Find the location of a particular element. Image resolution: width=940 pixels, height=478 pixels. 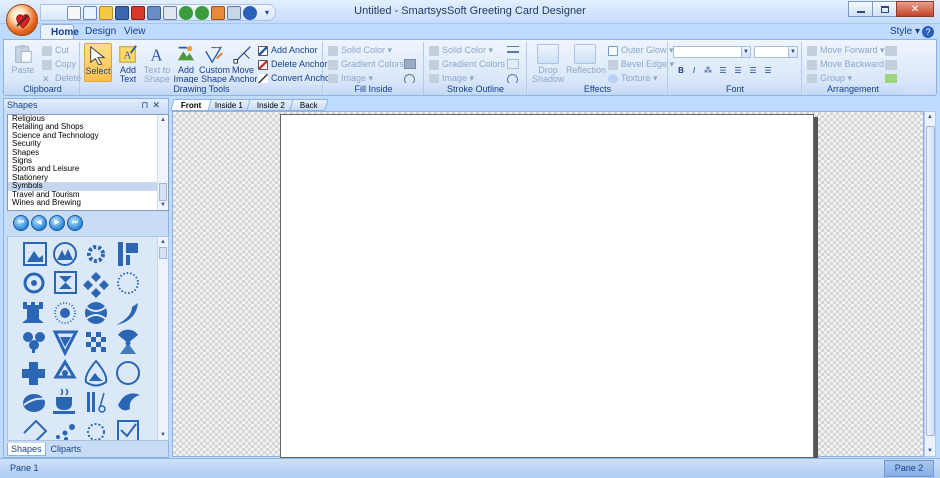

help-icon: ? is located at coordinates (928, 32).